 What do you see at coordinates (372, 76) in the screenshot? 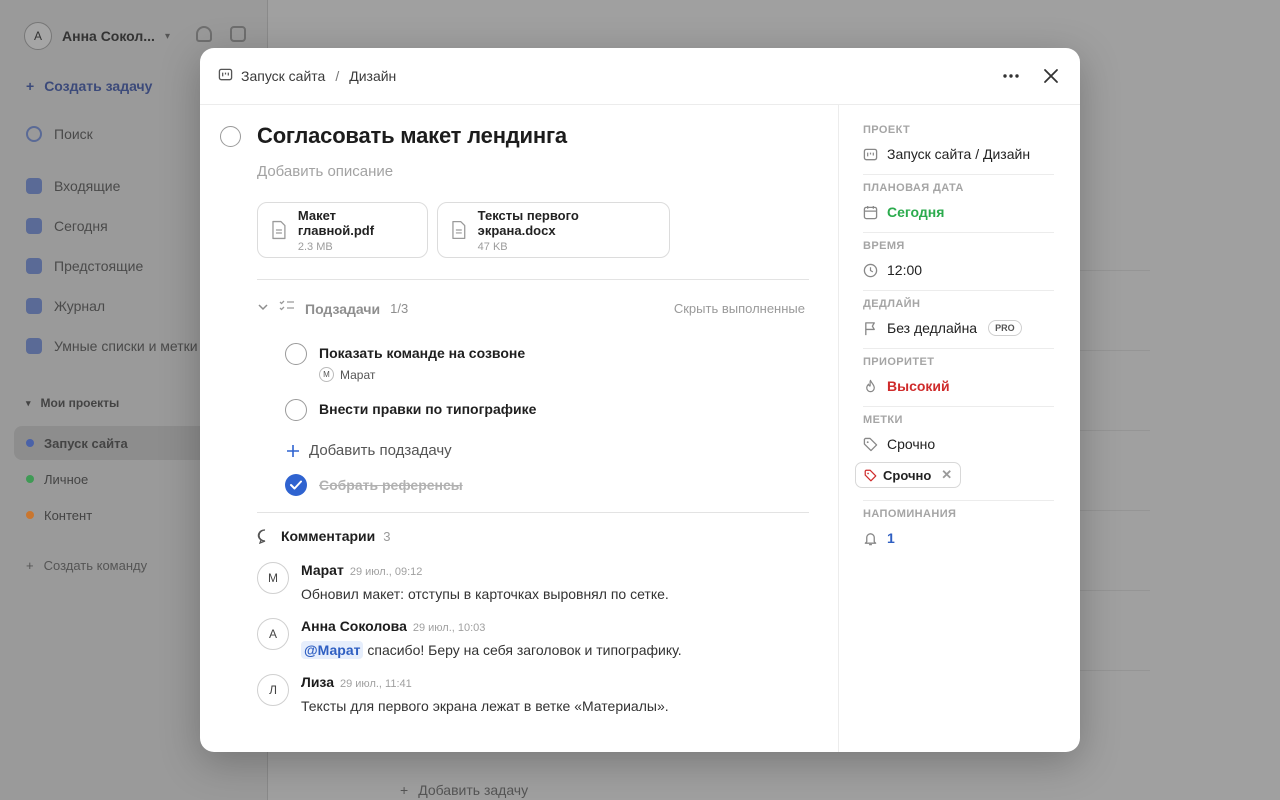
I see `breadcrumb-section: Дизайн` at bounding box center [372, 76].